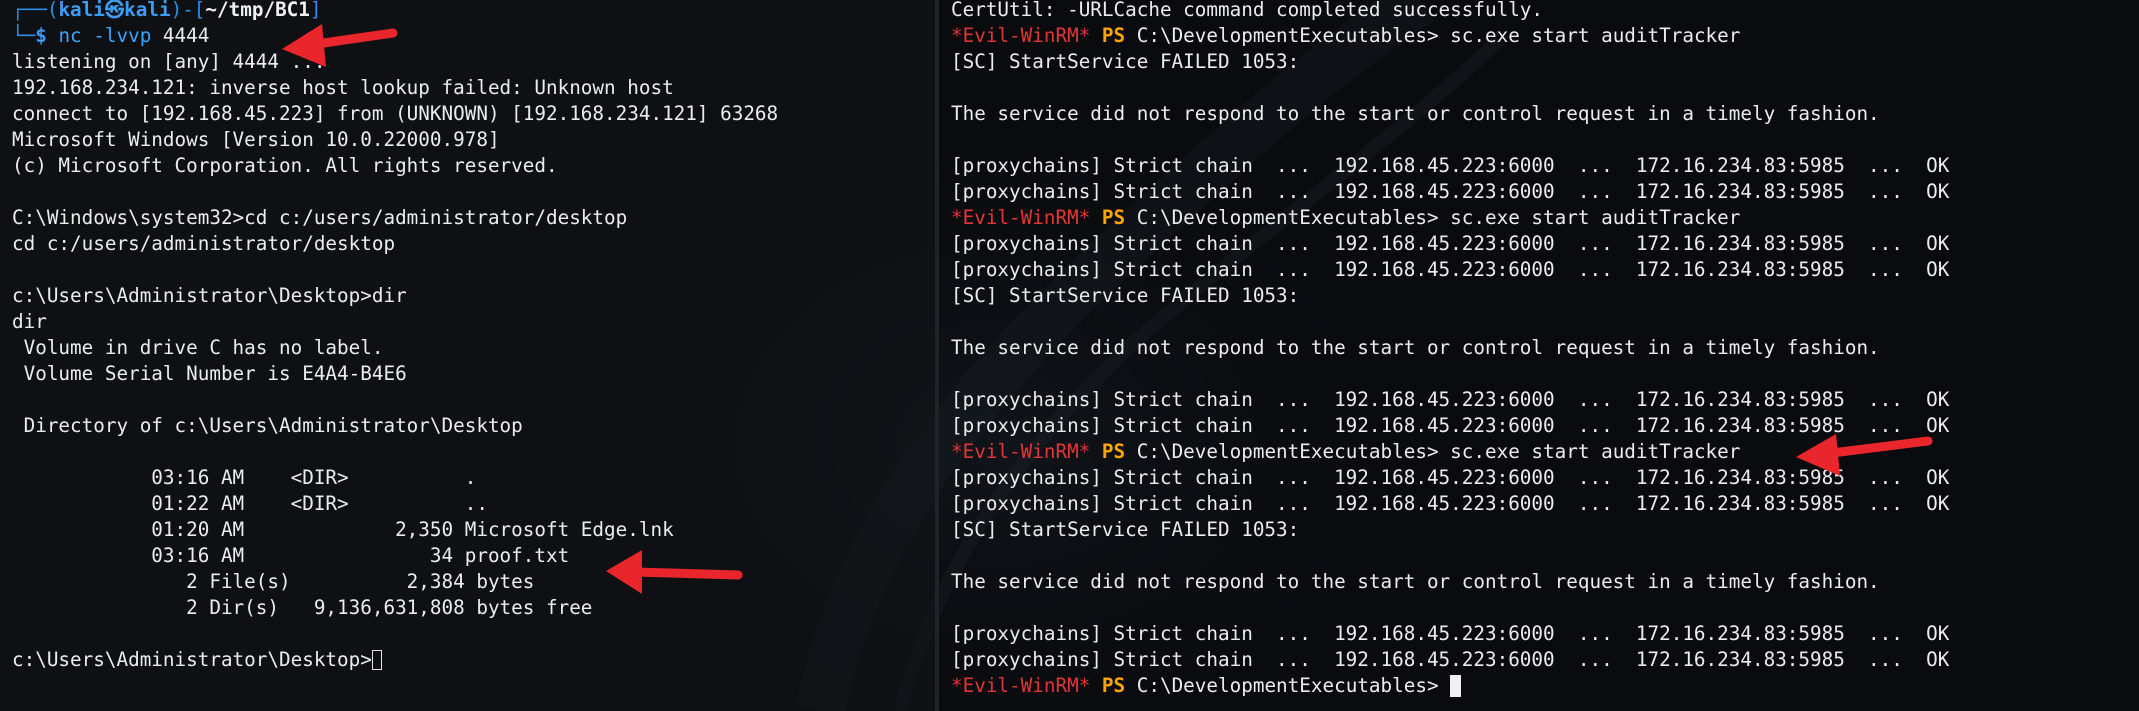  What do you see at coordinates (273, 581) in the screenshot?
I see `shell-output-line: 2 File(s) 2,384 bytes` at bounding box center [273, 581].